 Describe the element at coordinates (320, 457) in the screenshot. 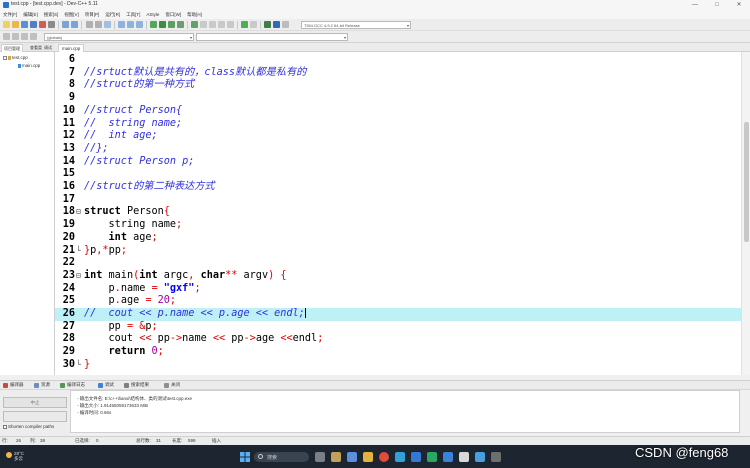

I see `task-view-icon` at that location.